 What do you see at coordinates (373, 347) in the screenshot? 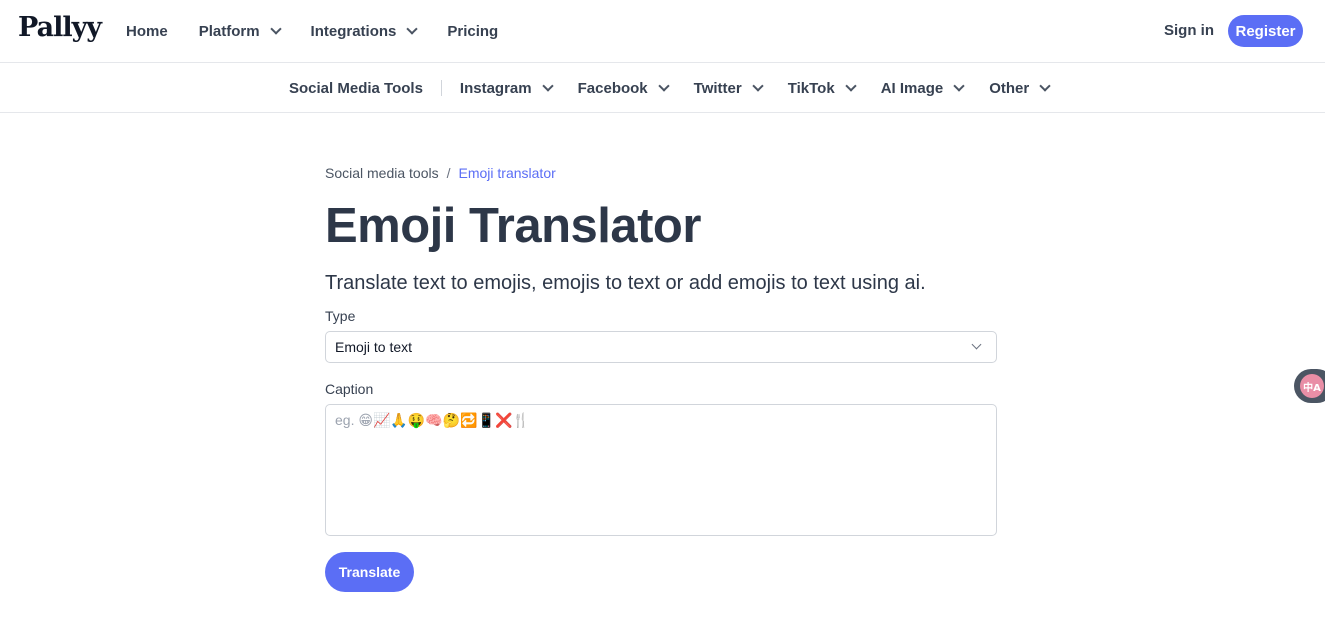
I see `type-select-value: Emoji to text` at bounding box center [373, 347].